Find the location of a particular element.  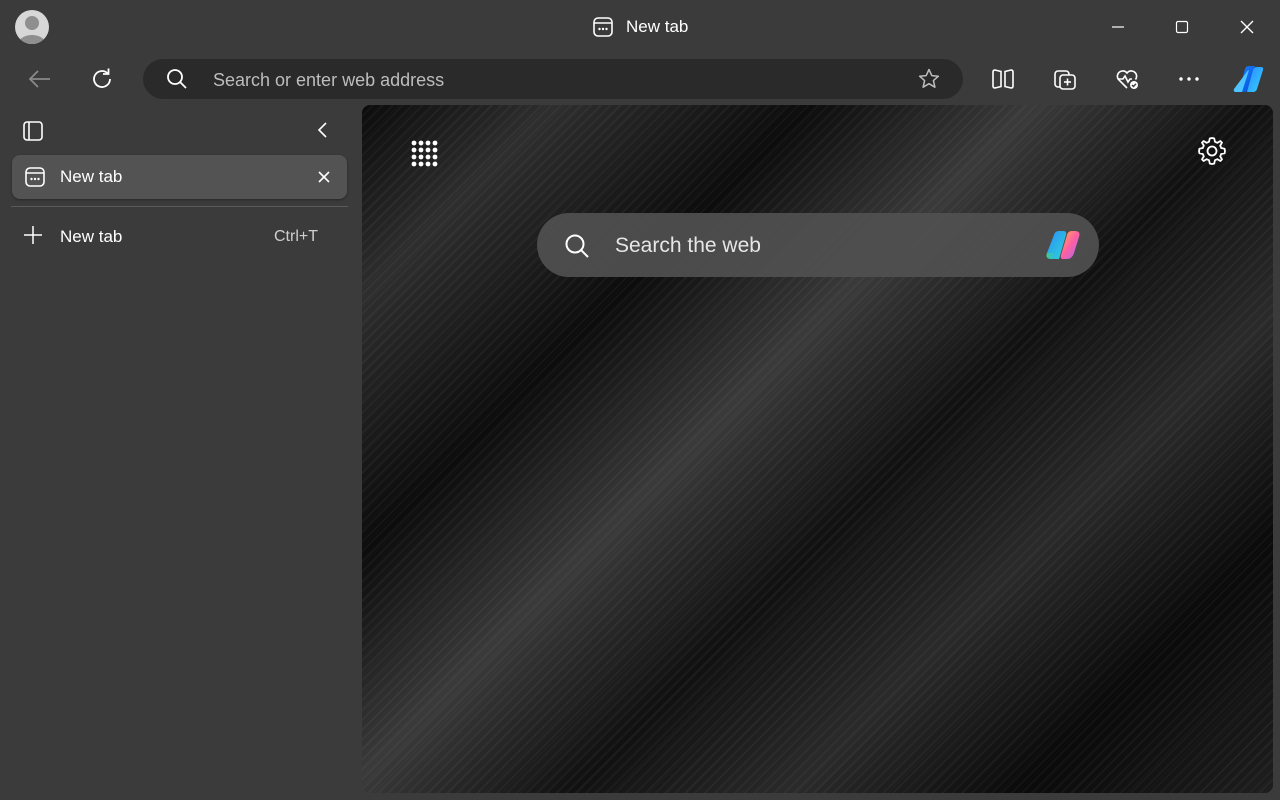

collapse-pane-button is located at coordinates (323, 130).